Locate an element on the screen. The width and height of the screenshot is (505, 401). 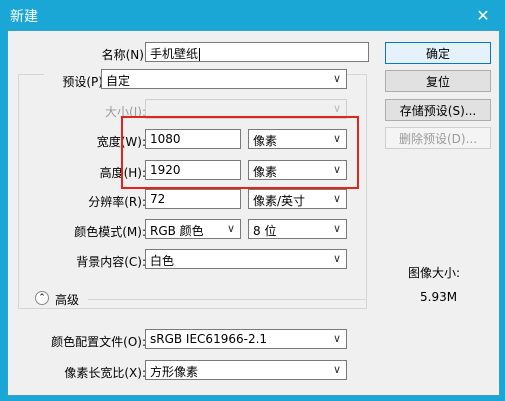
resolution-unit-value: 像素/英寸 is located at coordinates (279, 201).